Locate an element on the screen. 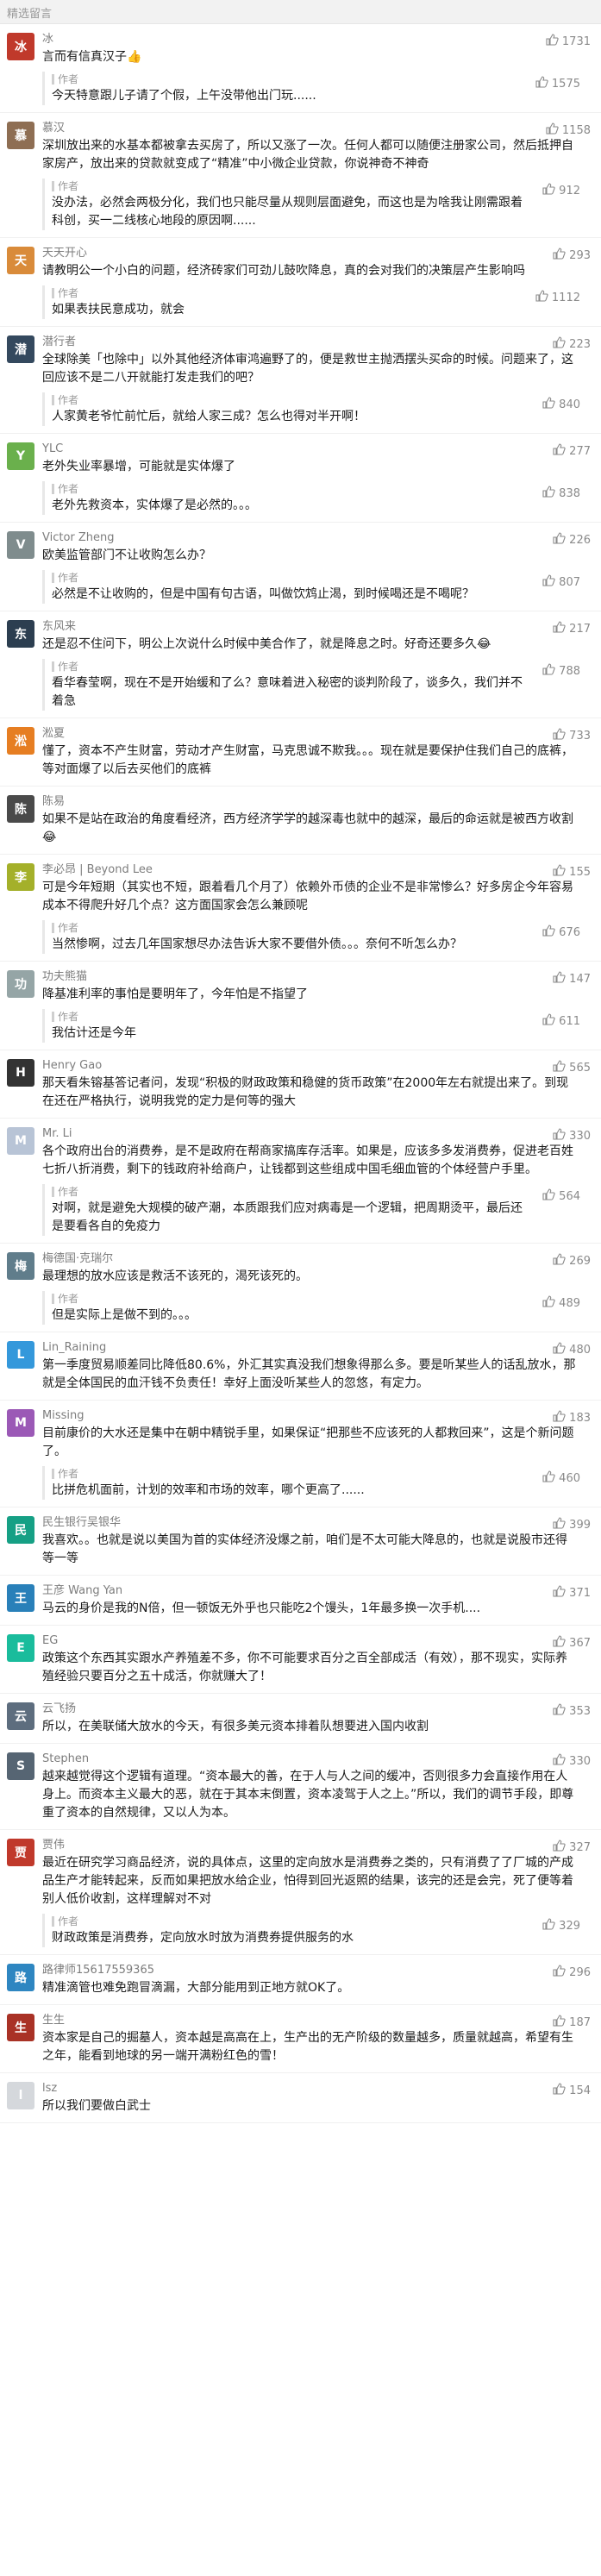 The width and height of the screenshot is (601, 2576). commenter-name: 冰 is located at coordinates (316, 39).